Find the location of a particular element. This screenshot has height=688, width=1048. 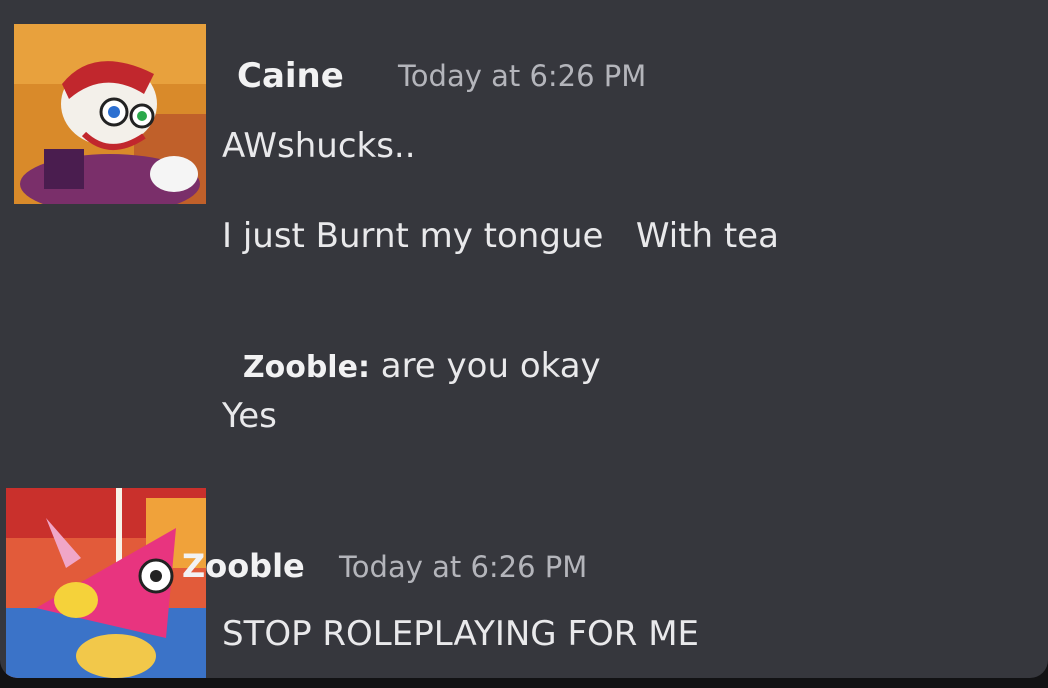

message-line: STOP ROLEPLAYING FOR ME is located at coordinates (461, 634).